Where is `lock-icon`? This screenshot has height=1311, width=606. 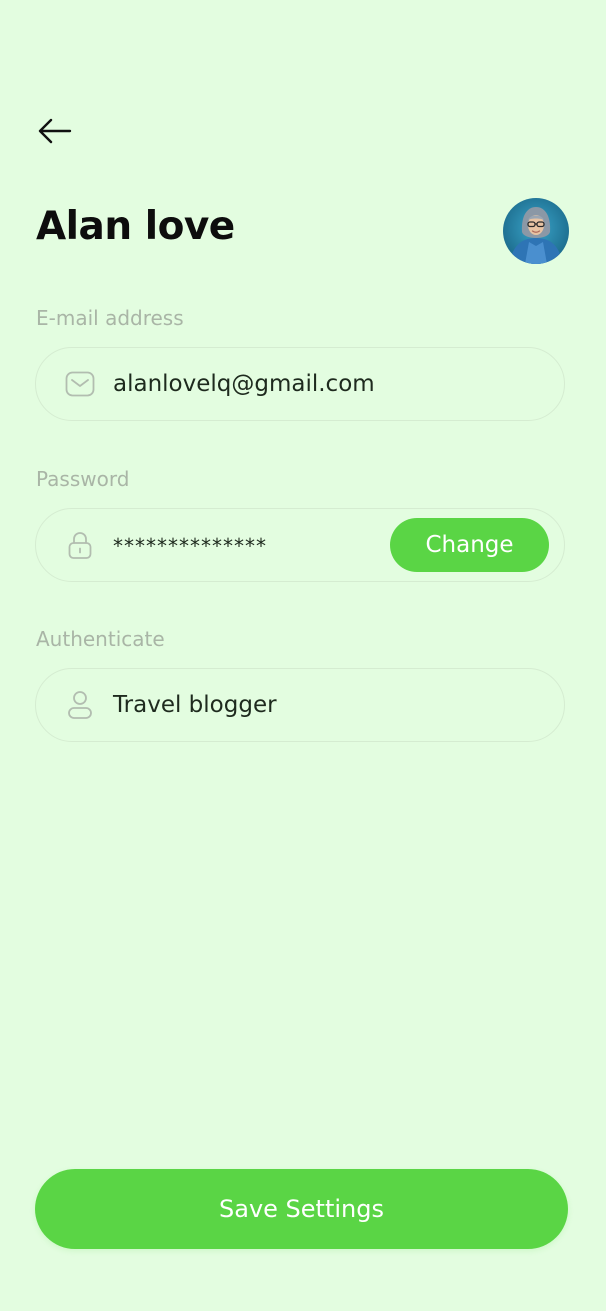
lock-icon is located at coordinates (80, 545).